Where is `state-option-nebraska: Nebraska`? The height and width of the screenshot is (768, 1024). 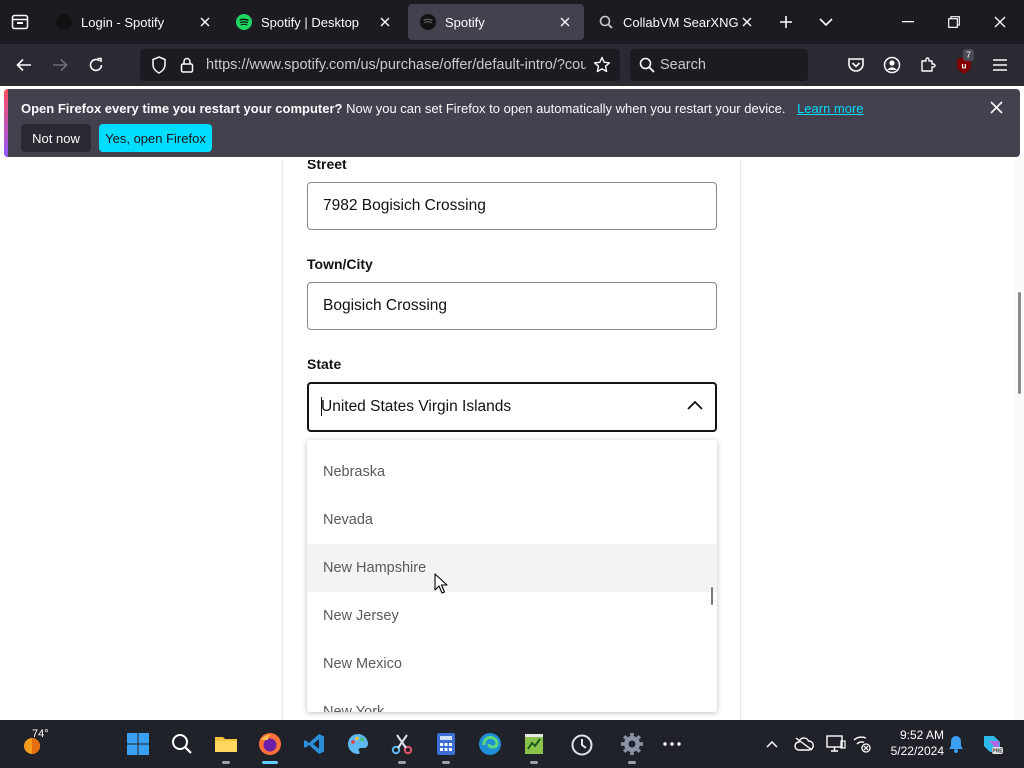 state-option-nebraska: Nebraska is located at coordinates (512, 472).